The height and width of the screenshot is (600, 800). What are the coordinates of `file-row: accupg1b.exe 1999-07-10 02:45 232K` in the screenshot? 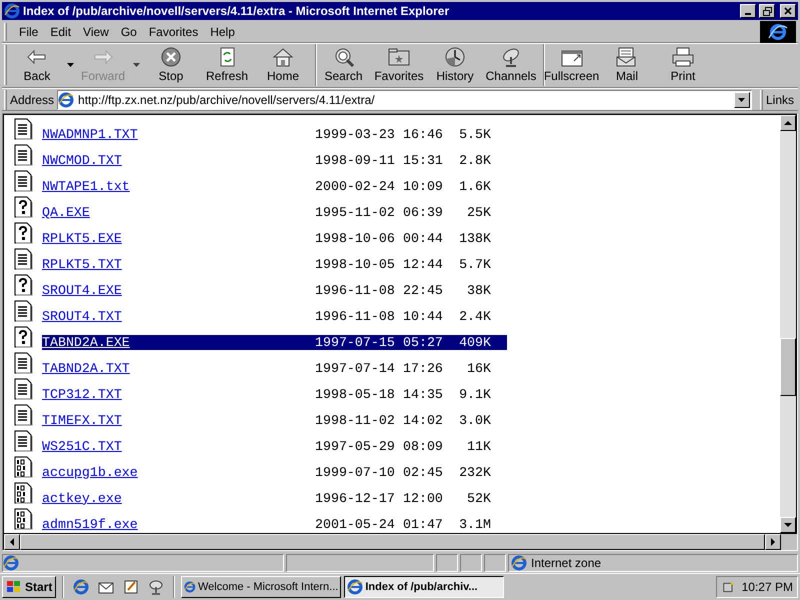 It's located at (274, 472).